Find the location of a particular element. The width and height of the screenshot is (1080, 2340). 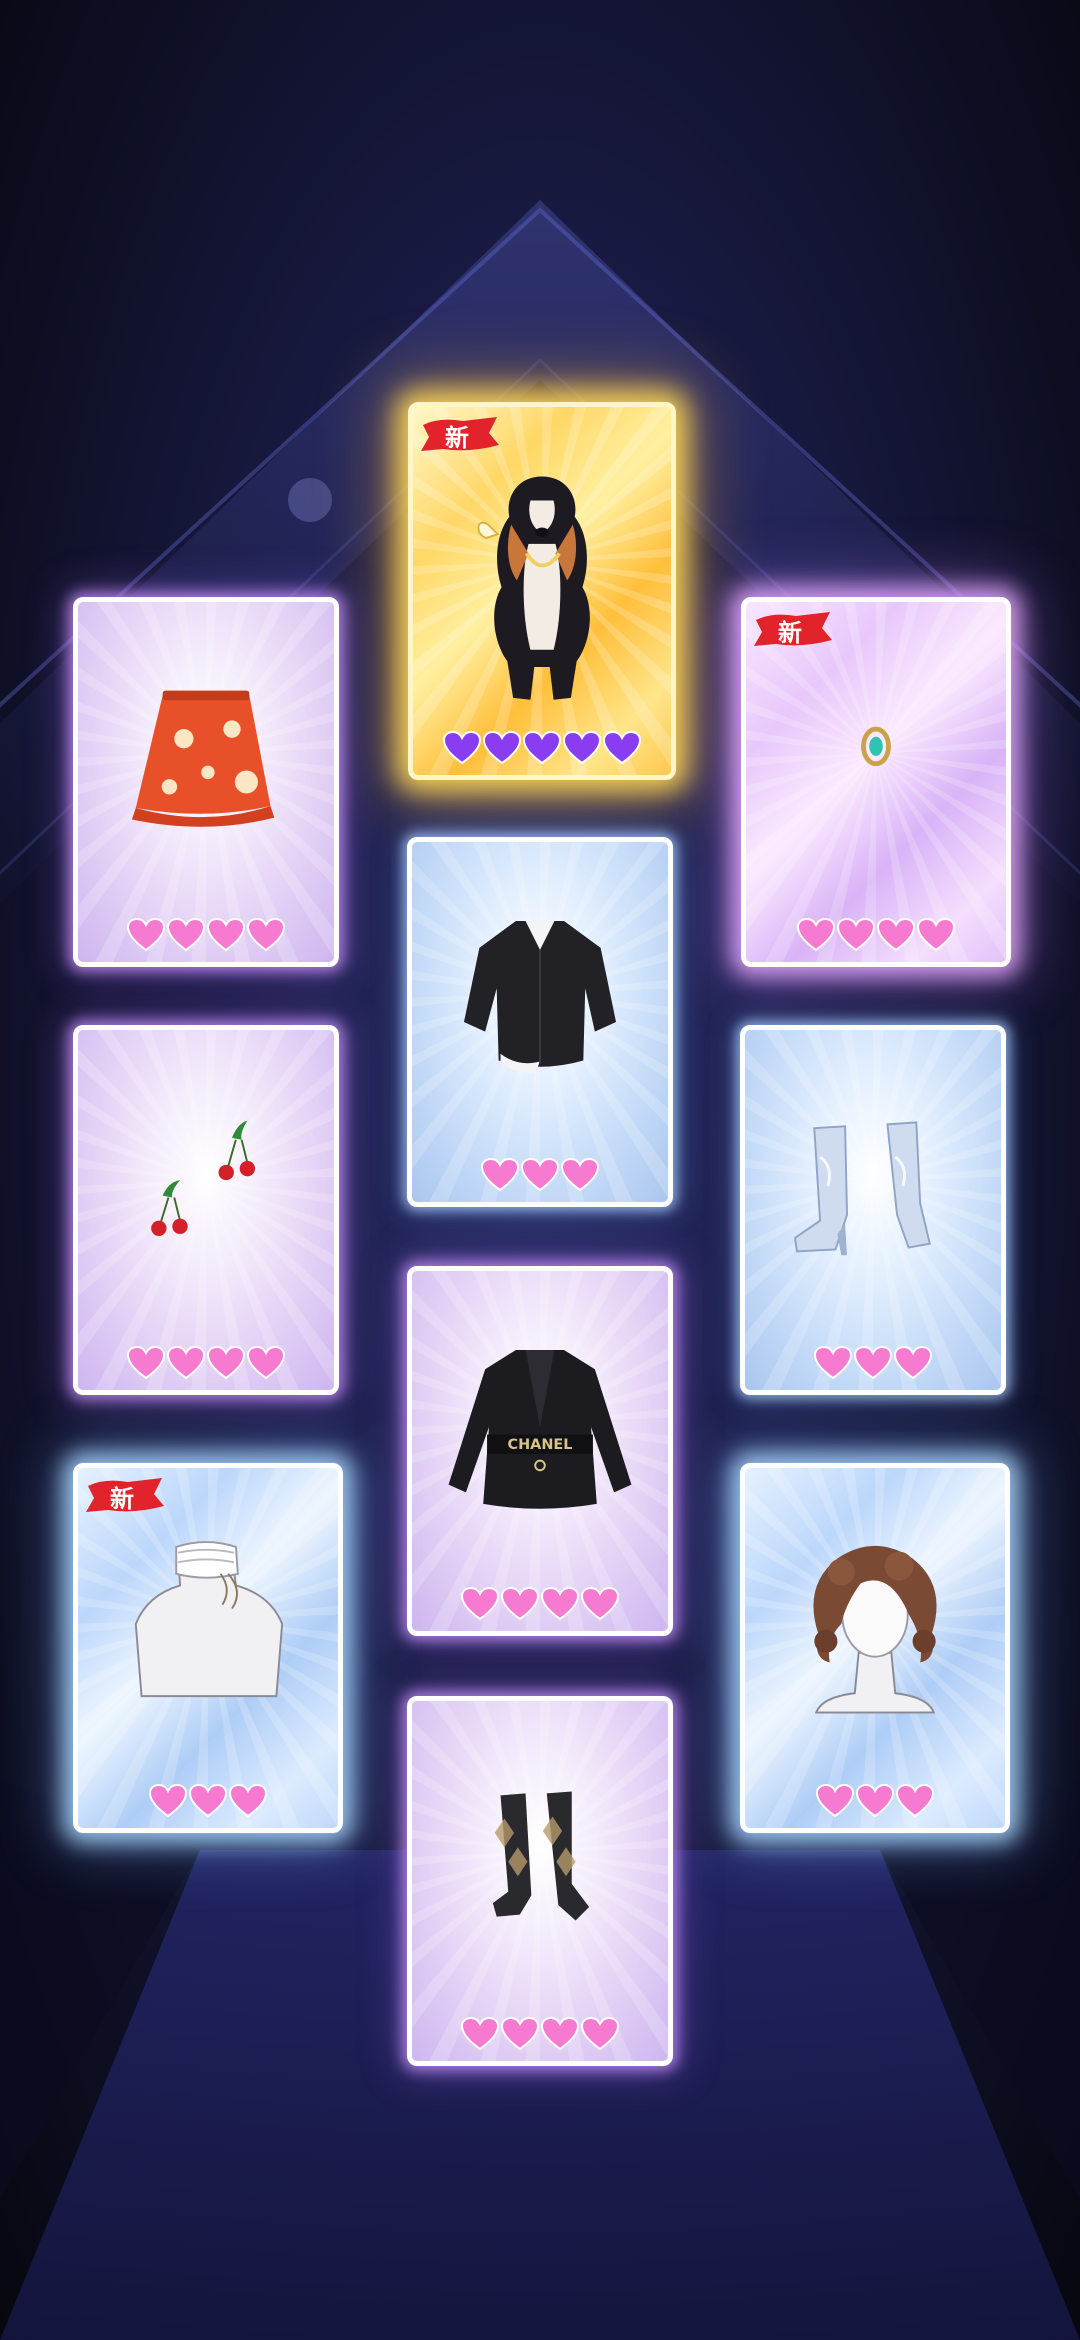

reward-card-cherry-earrings is located at coordinates (206, 1210).